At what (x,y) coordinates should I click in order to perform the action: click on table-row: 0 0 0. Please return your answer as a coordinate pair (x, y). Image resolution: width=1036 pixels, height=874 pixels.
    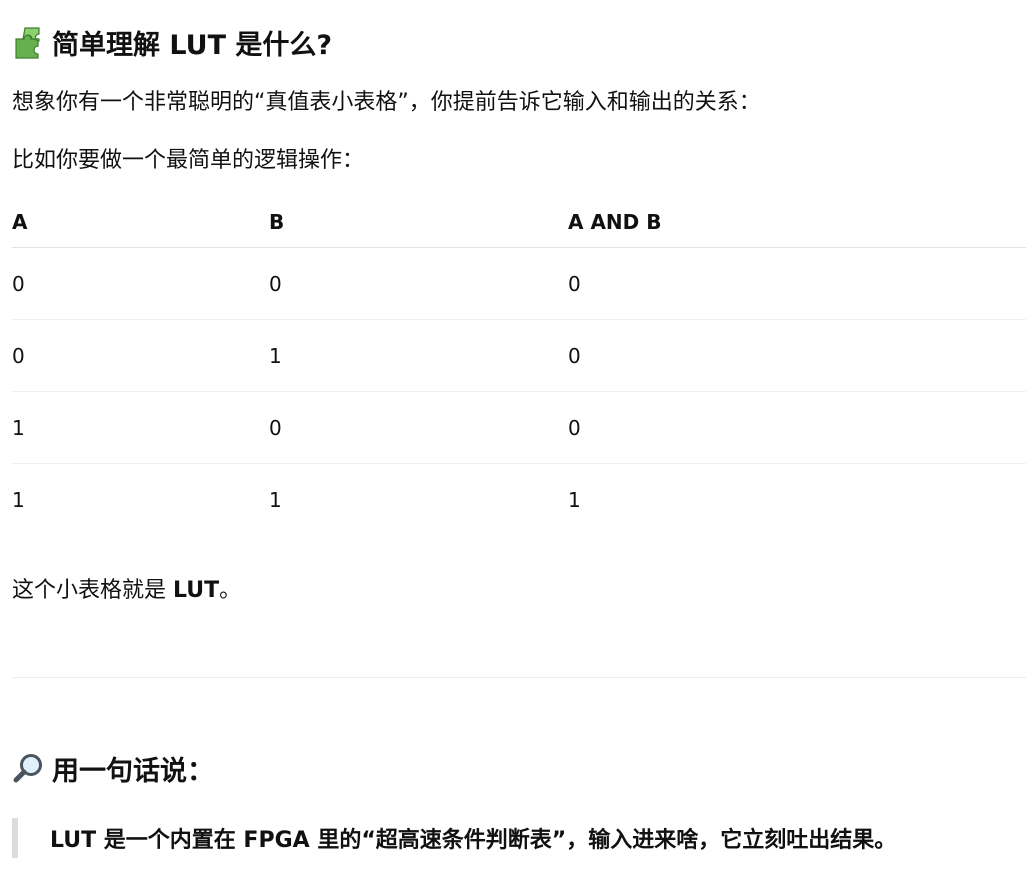
    Looking at the image, I should click on (519, 283).